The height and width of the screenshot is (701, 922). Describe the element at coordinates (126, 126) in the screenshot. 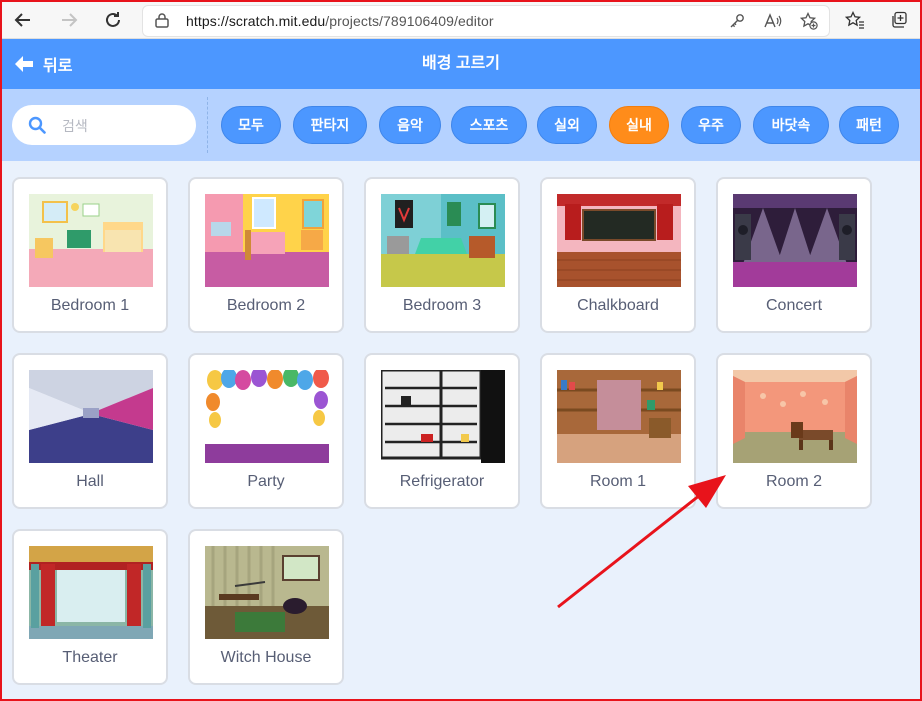

I see `search-input` at that location.